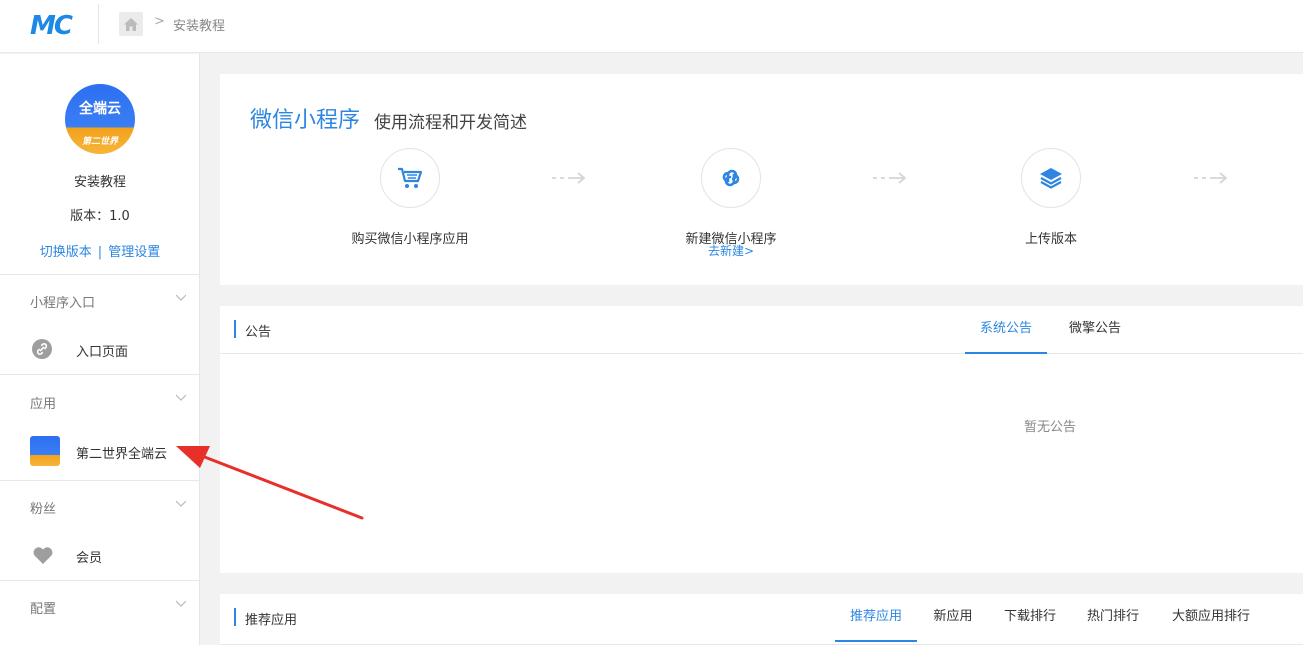 This screenshot has height=645, width=1303. What do you see at coordinates (100, 119) in the screenshot?
I see `app-avatar: 全端云 第二世界` at bounding box center [100, 119].